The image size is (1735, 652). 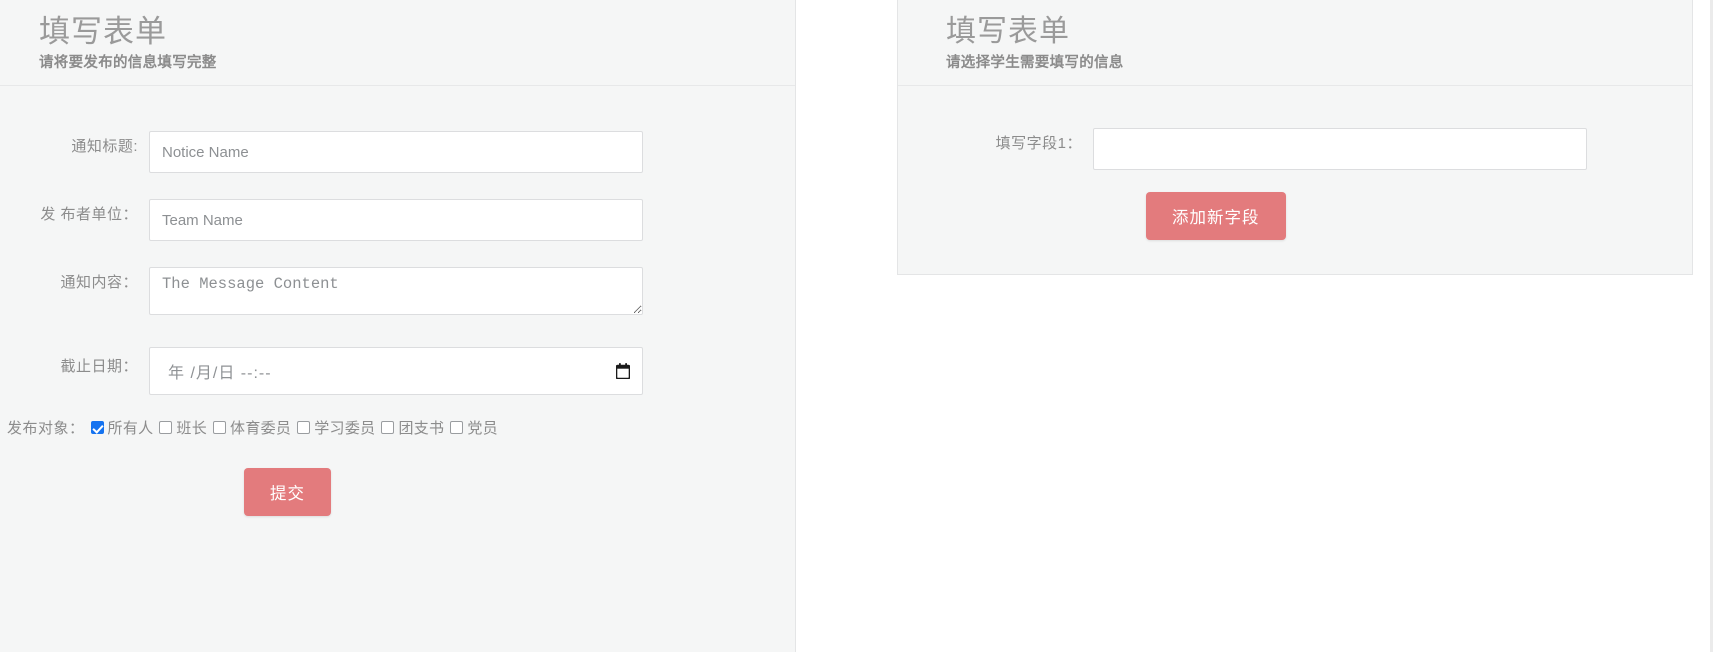 I want to click on notice-content-textarea, so click(x=396, y=291).